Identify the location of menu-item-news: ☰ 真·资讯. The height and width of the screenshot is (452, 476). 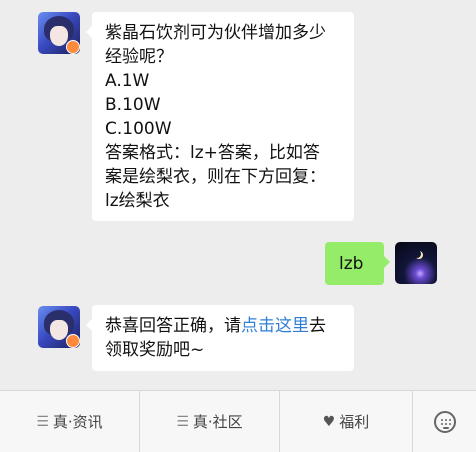
(70, 421).